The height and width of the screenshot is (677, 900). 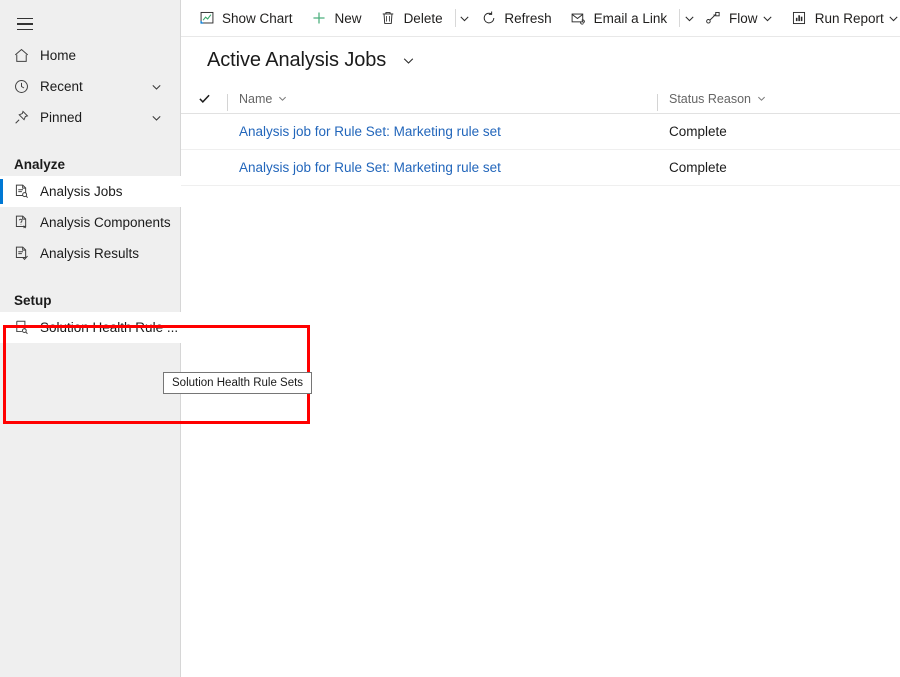 I want to click on column-header-label: Name, so click(x=263, y=99).